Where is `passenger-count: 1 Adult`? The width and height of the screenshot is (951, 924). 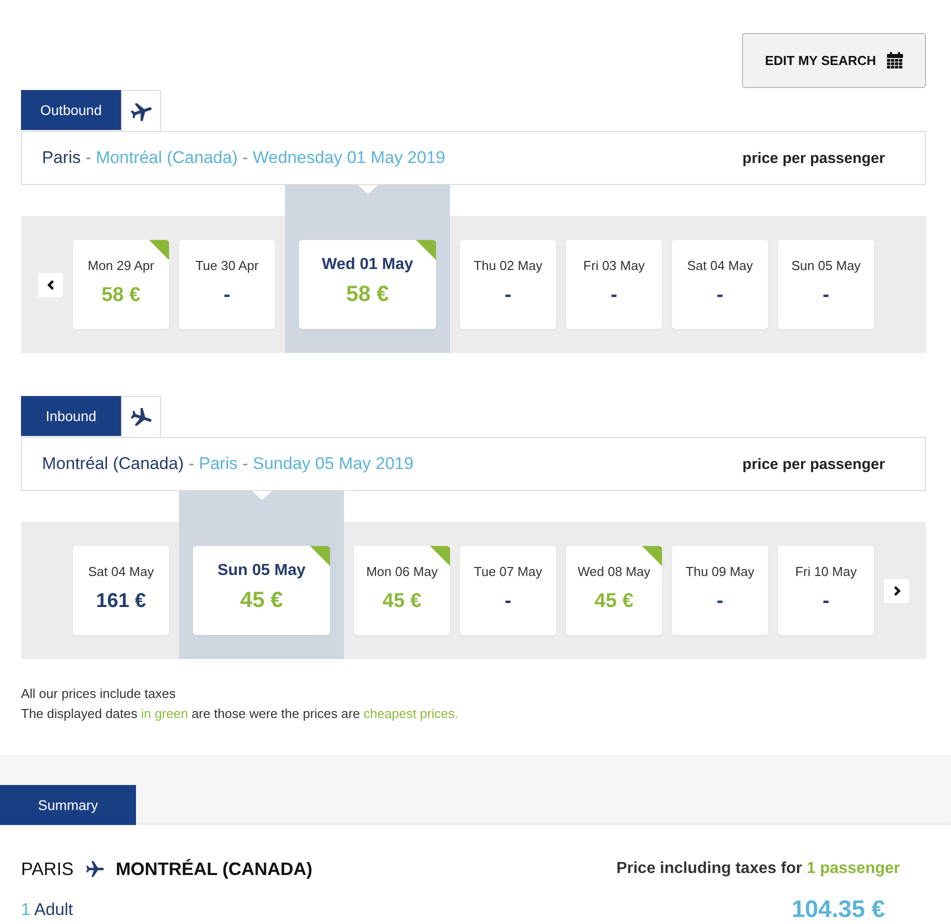 passenger-count: 1 Adult is located at coordinates (47, 910).